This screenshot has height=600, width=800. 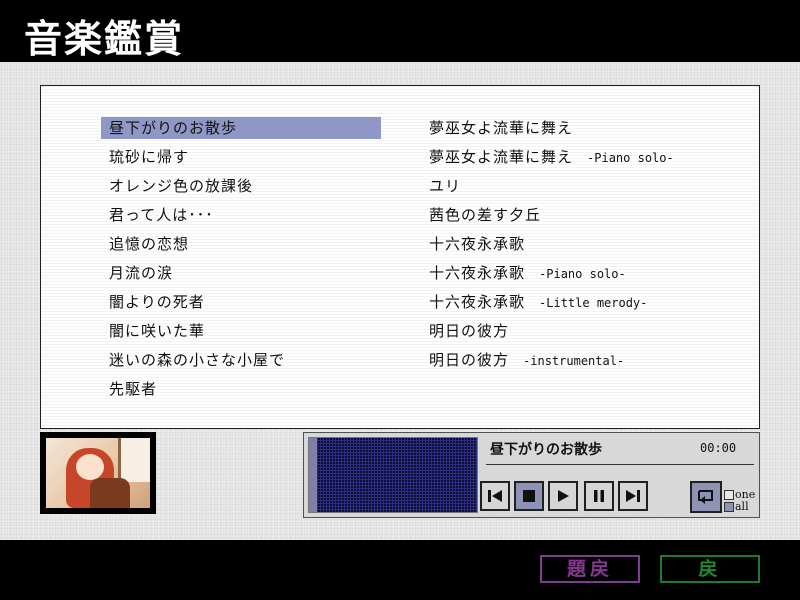 I want to click on track-label: オレンジ色の放課後, so click(x=181, y=186).